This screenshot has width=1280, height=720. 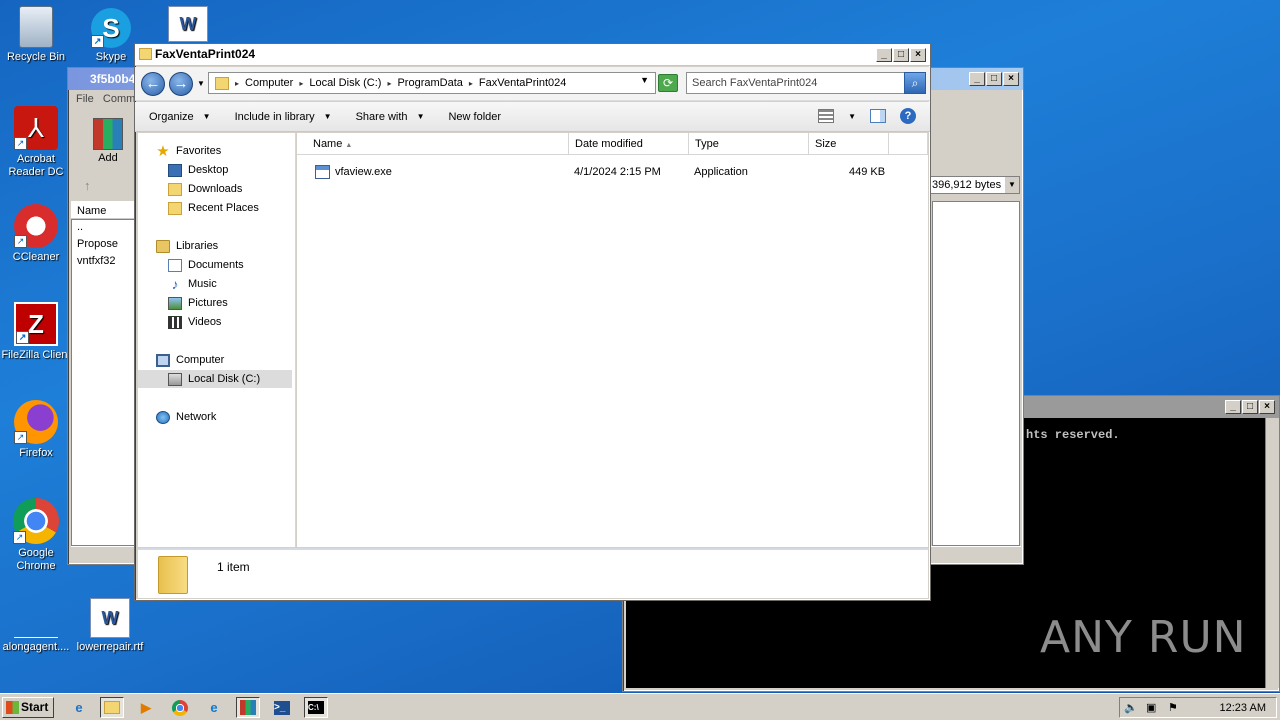 I want to click on desktop-icon-label: CCleaner, so click(x=36, y=257).